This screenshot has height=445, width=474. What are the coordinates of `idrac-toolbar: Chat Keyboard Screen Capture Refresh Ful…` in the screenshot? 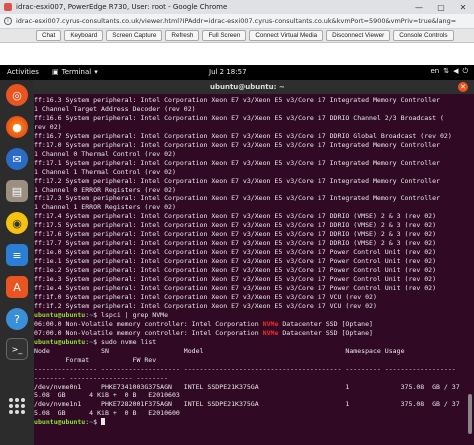 It's located at (237, 36).